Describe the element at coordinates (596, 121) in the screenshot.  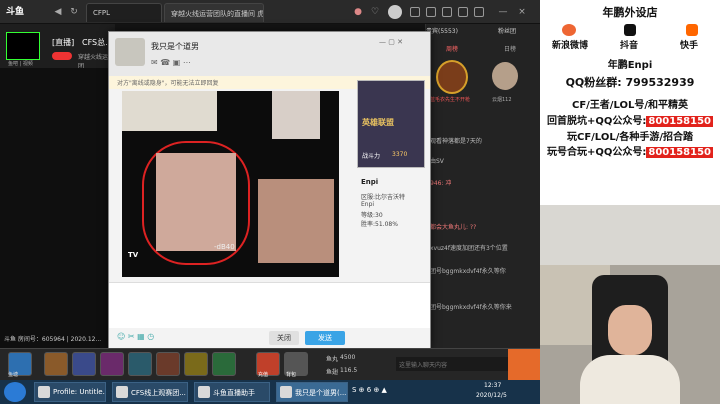
I see `promo-line-2: 回首脱坑+QQ公众号:` at that location.